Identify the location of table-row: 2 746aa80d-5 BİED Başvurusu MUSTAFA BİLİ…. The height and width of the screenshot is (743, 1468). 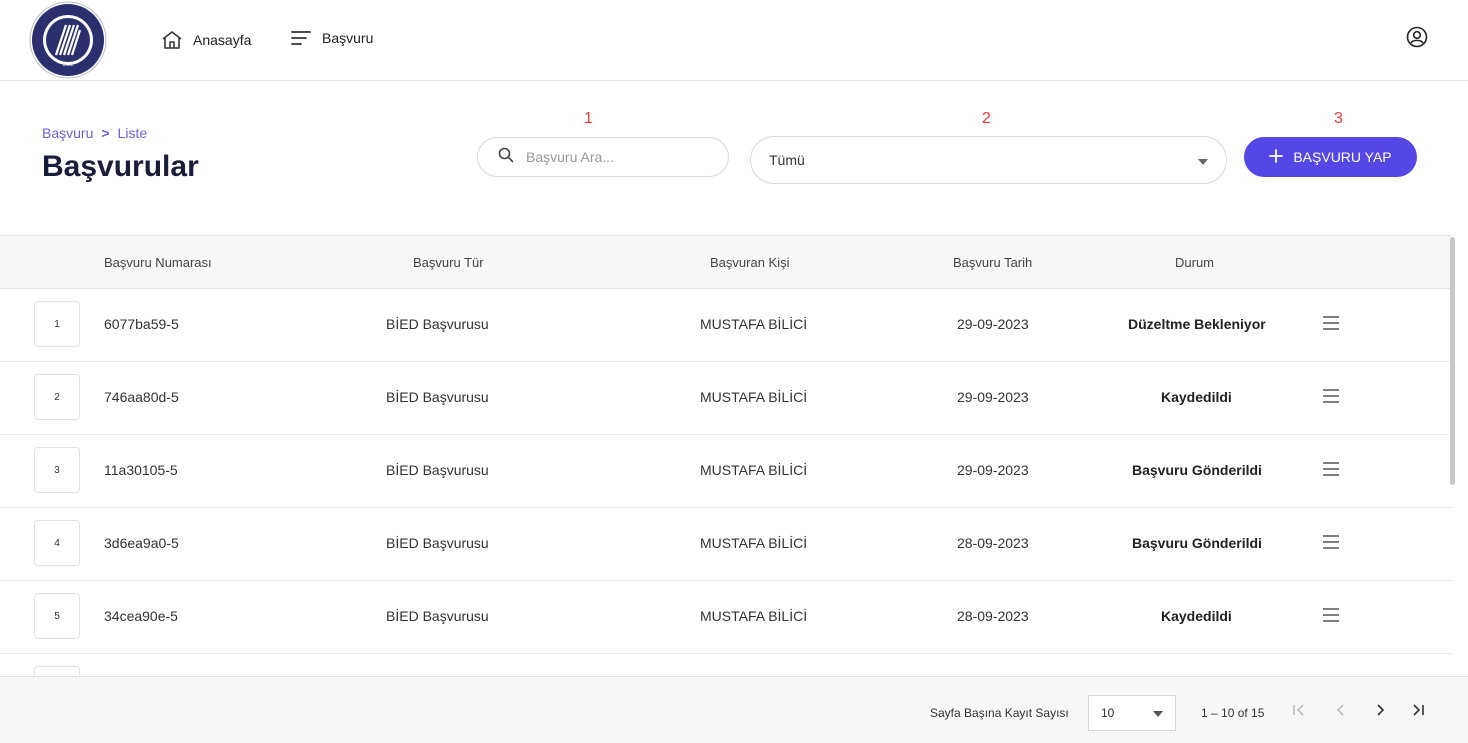
(726, 398).